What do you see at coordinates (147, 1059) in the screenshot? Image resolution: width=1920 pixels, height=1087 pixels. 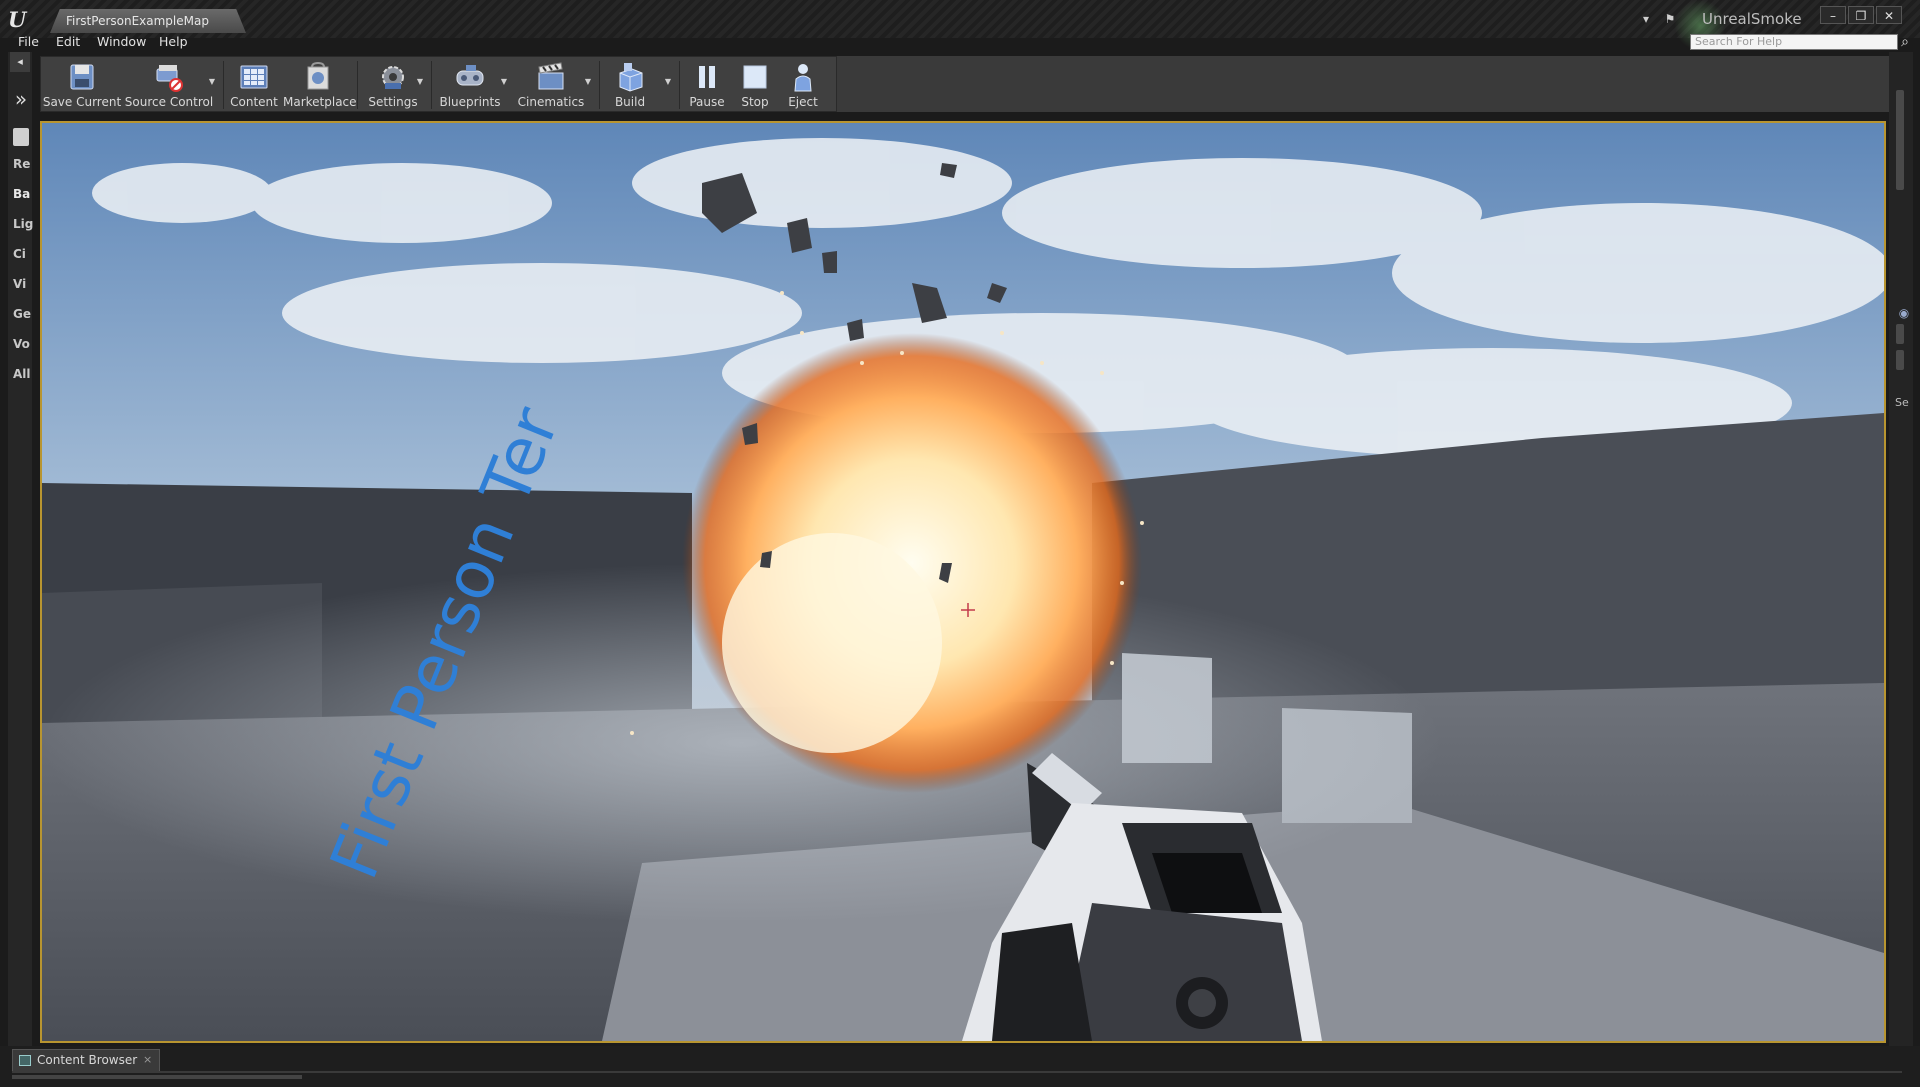 I see `close-icon: ×` at bounding box center [147, 1059].